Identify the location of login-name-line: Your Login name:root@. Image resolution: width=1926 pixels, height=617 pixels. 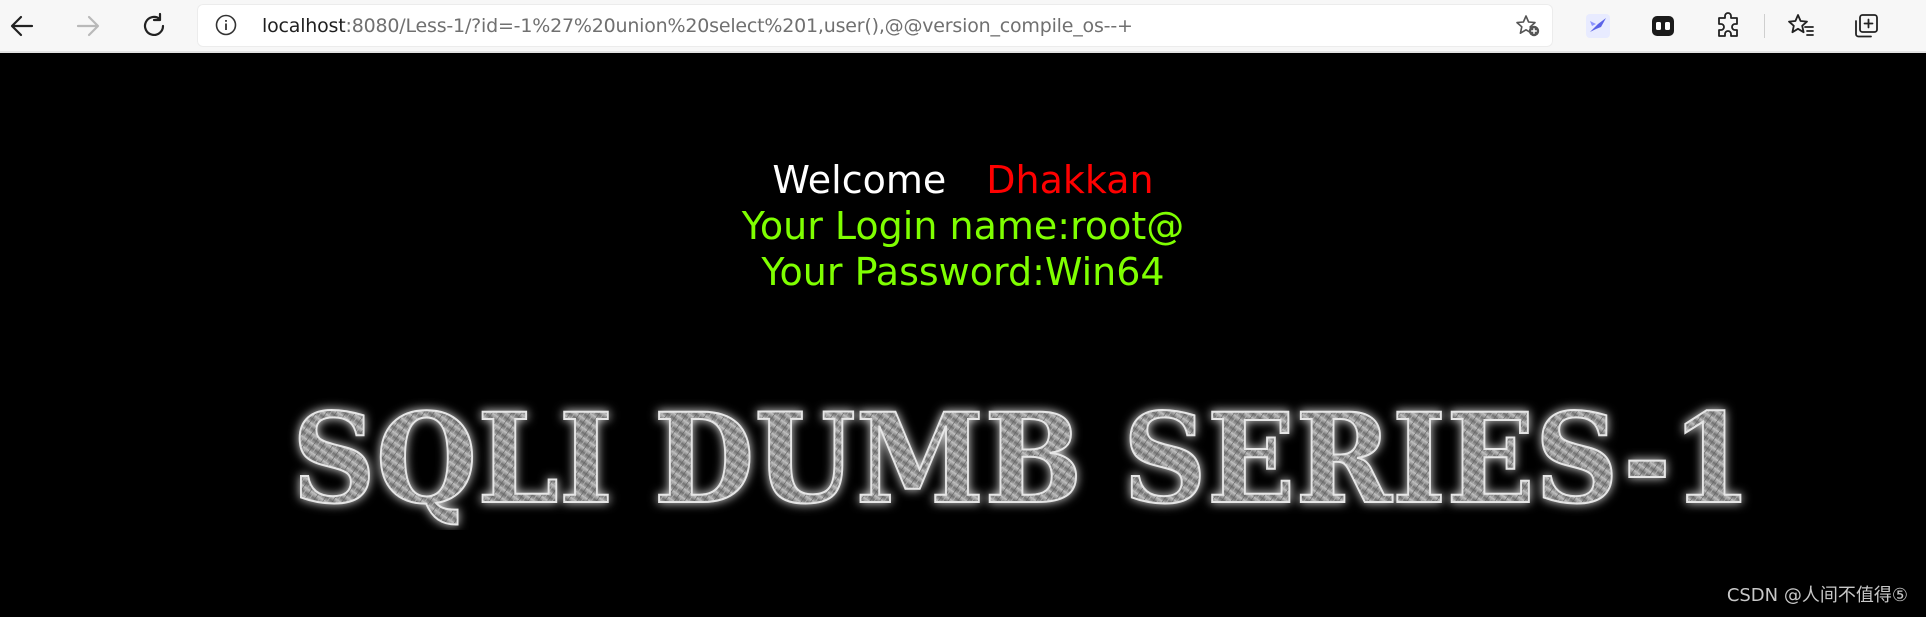
(963, 226).